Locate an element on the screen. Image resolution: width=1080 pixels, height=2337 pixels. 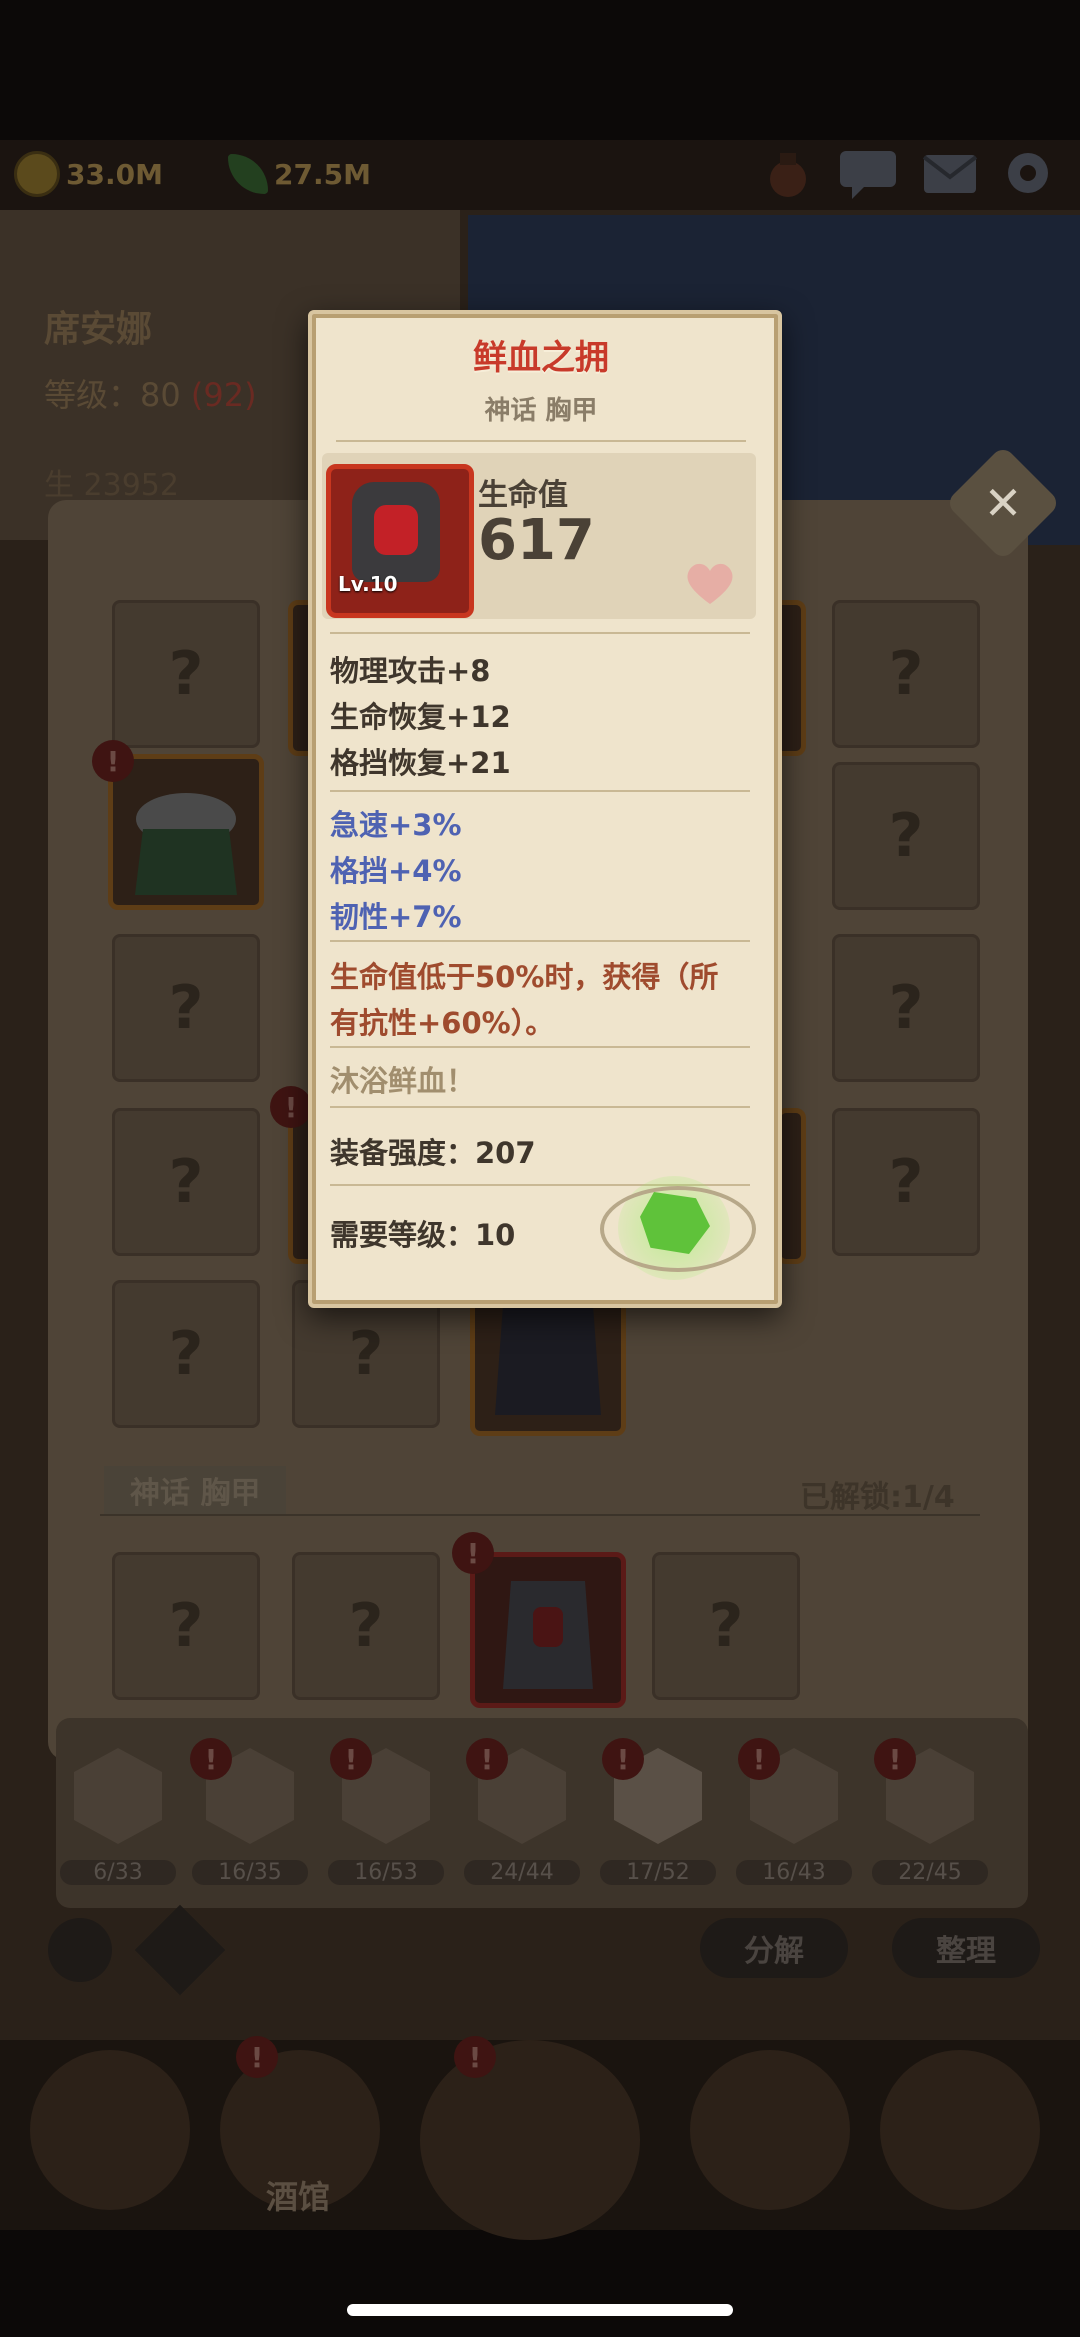
nav-home-icon is located at coordinates (110, 2130).